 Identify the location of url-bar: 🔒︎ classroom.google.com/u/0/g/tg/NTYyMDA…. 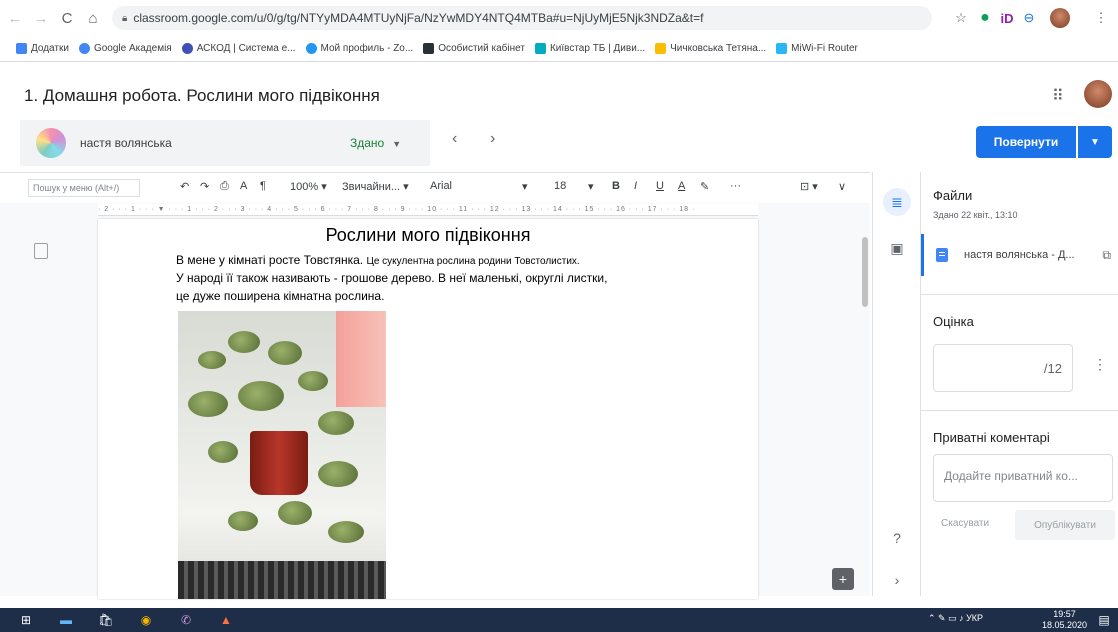
(522, 18).